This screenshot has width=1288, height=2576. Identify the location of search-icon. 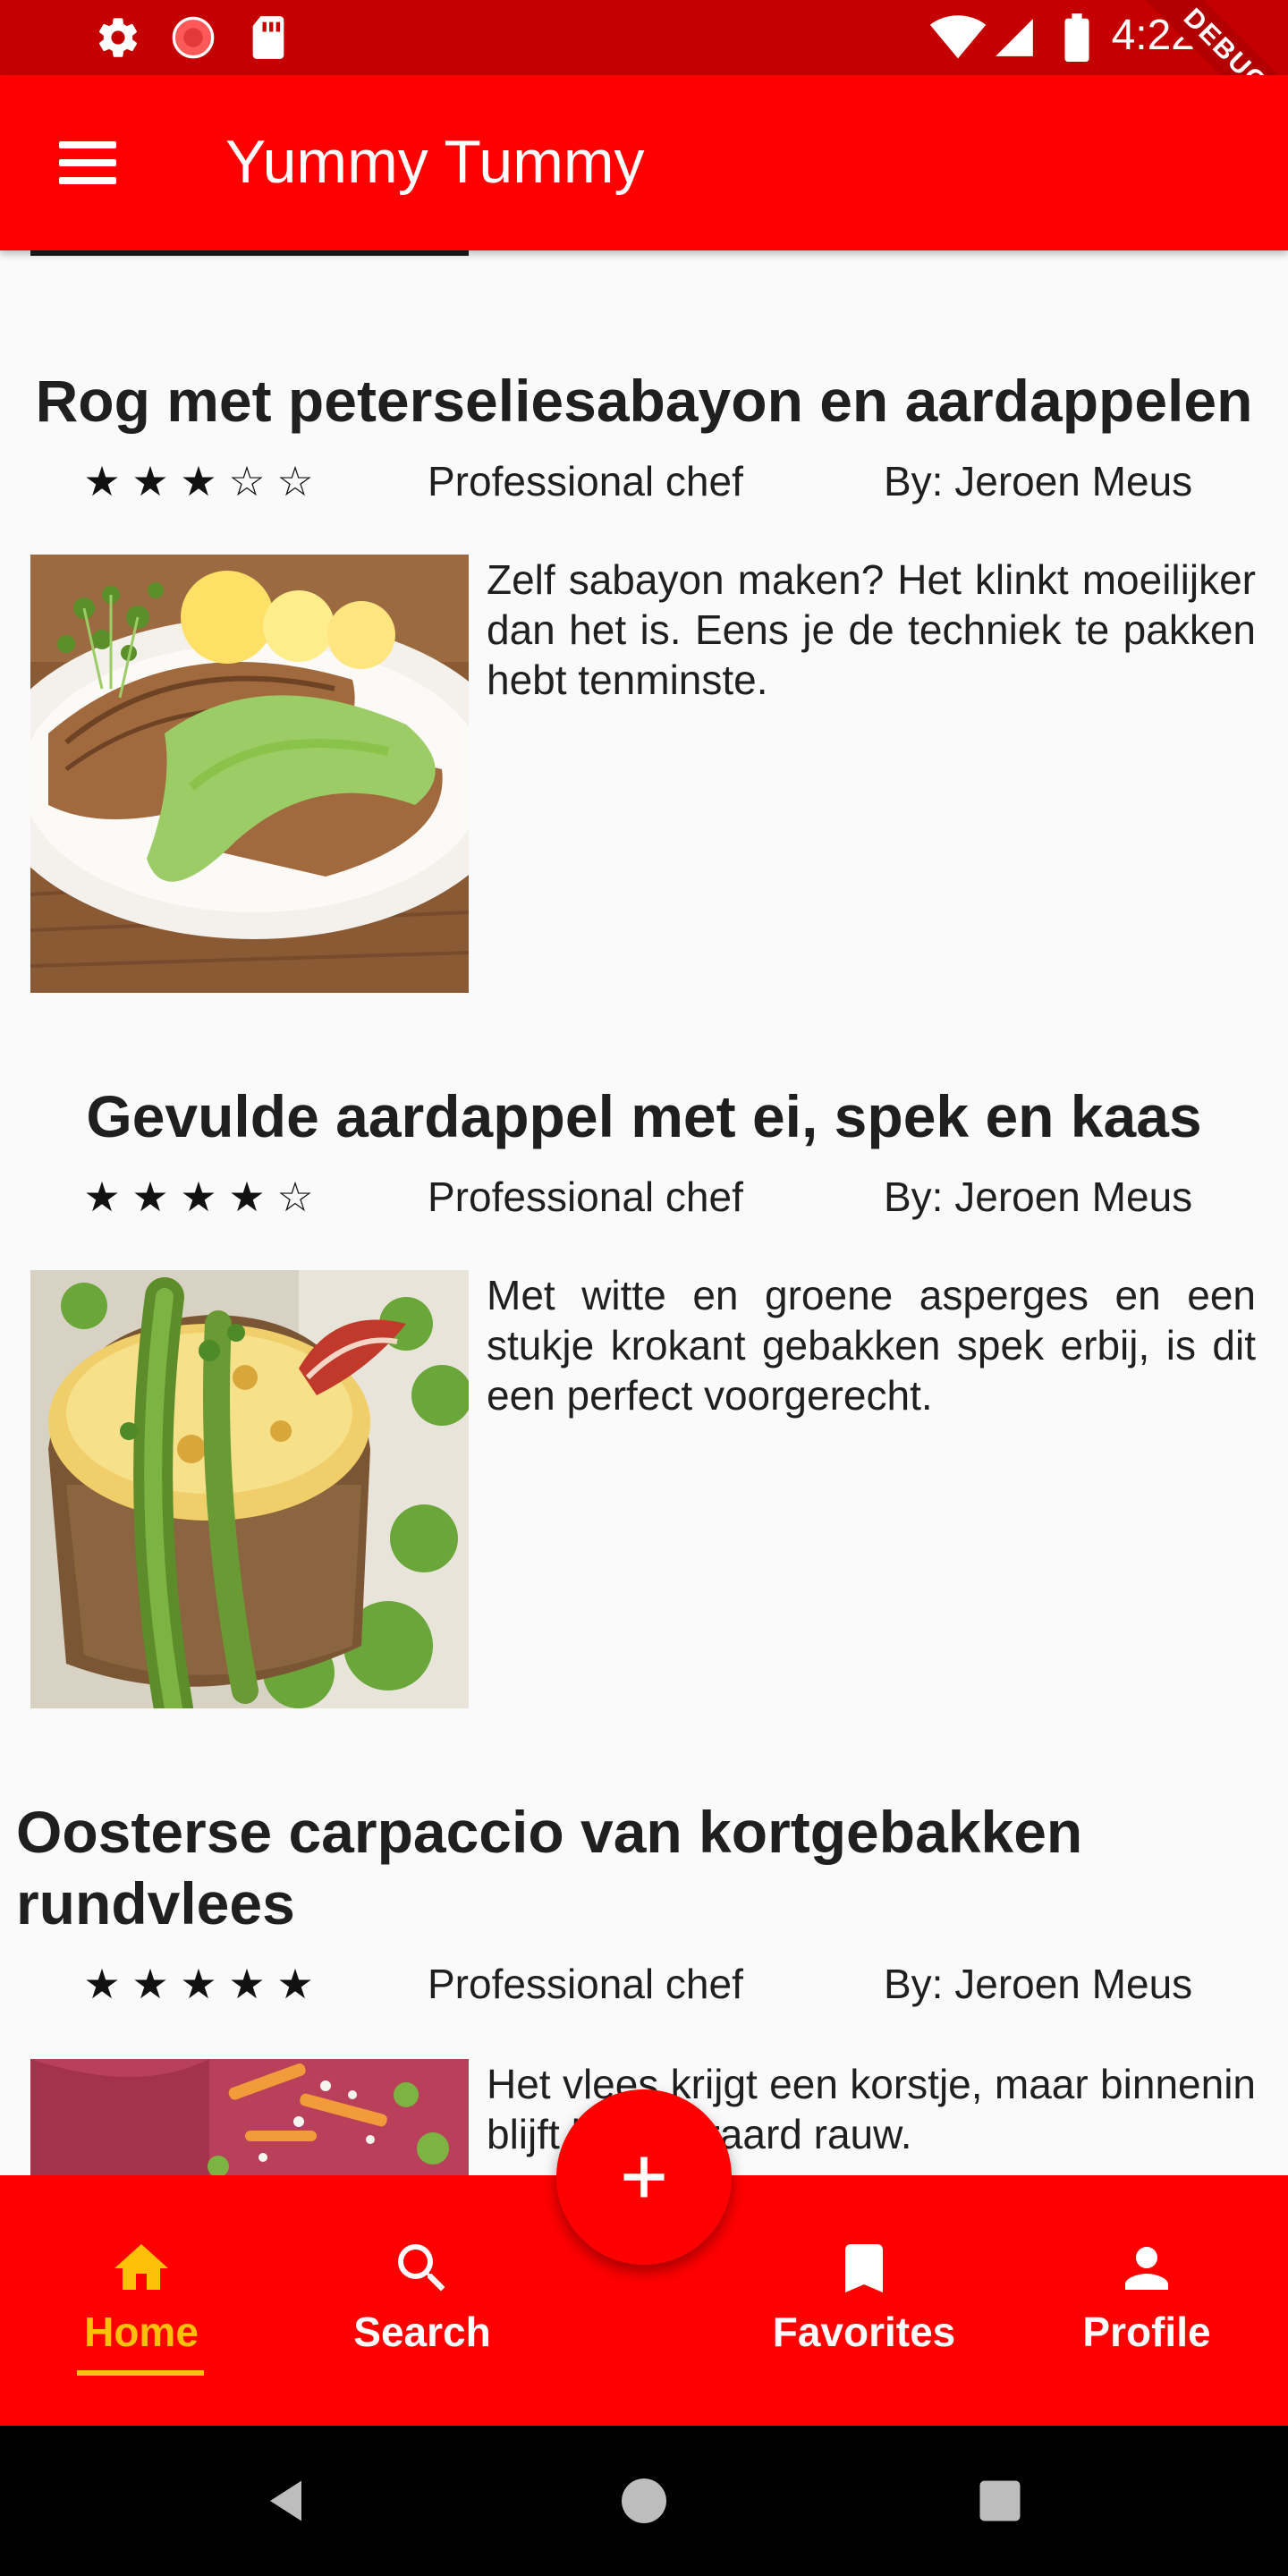
(422, 2265).